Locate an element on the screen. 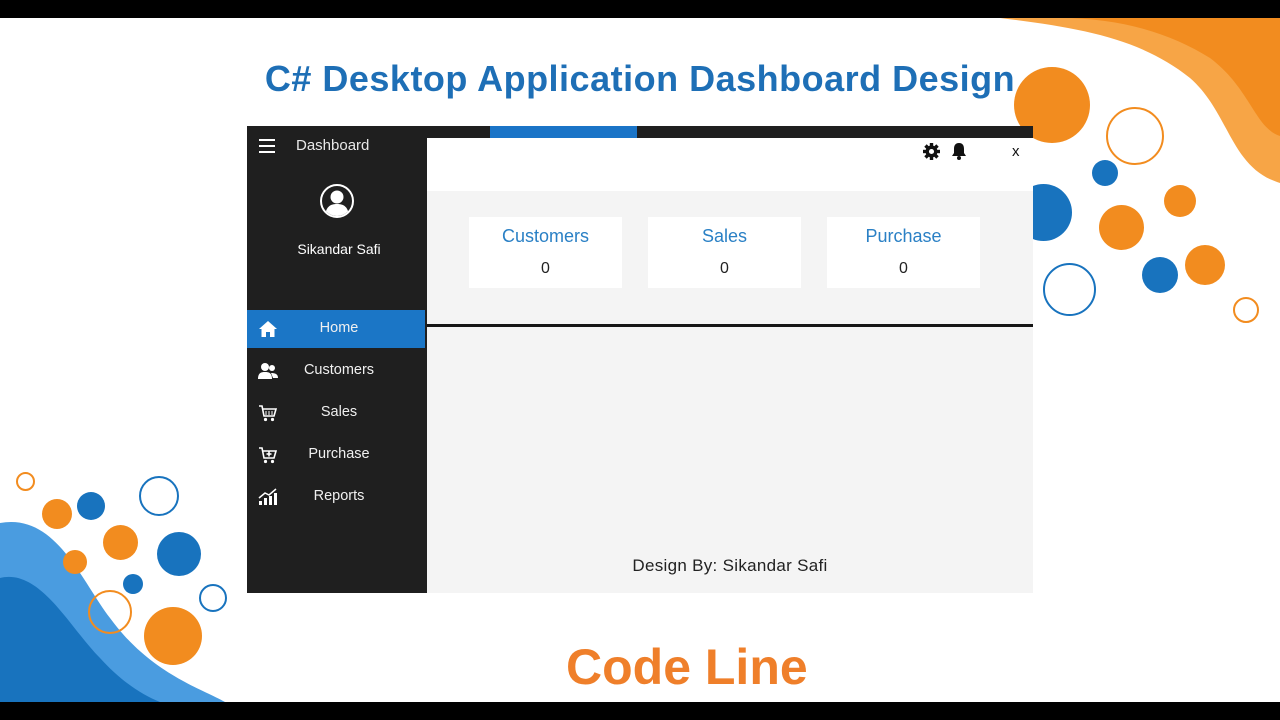 The height and width of the screenshot is (720, 1280). home-icon is located at coordinates (268, 329).